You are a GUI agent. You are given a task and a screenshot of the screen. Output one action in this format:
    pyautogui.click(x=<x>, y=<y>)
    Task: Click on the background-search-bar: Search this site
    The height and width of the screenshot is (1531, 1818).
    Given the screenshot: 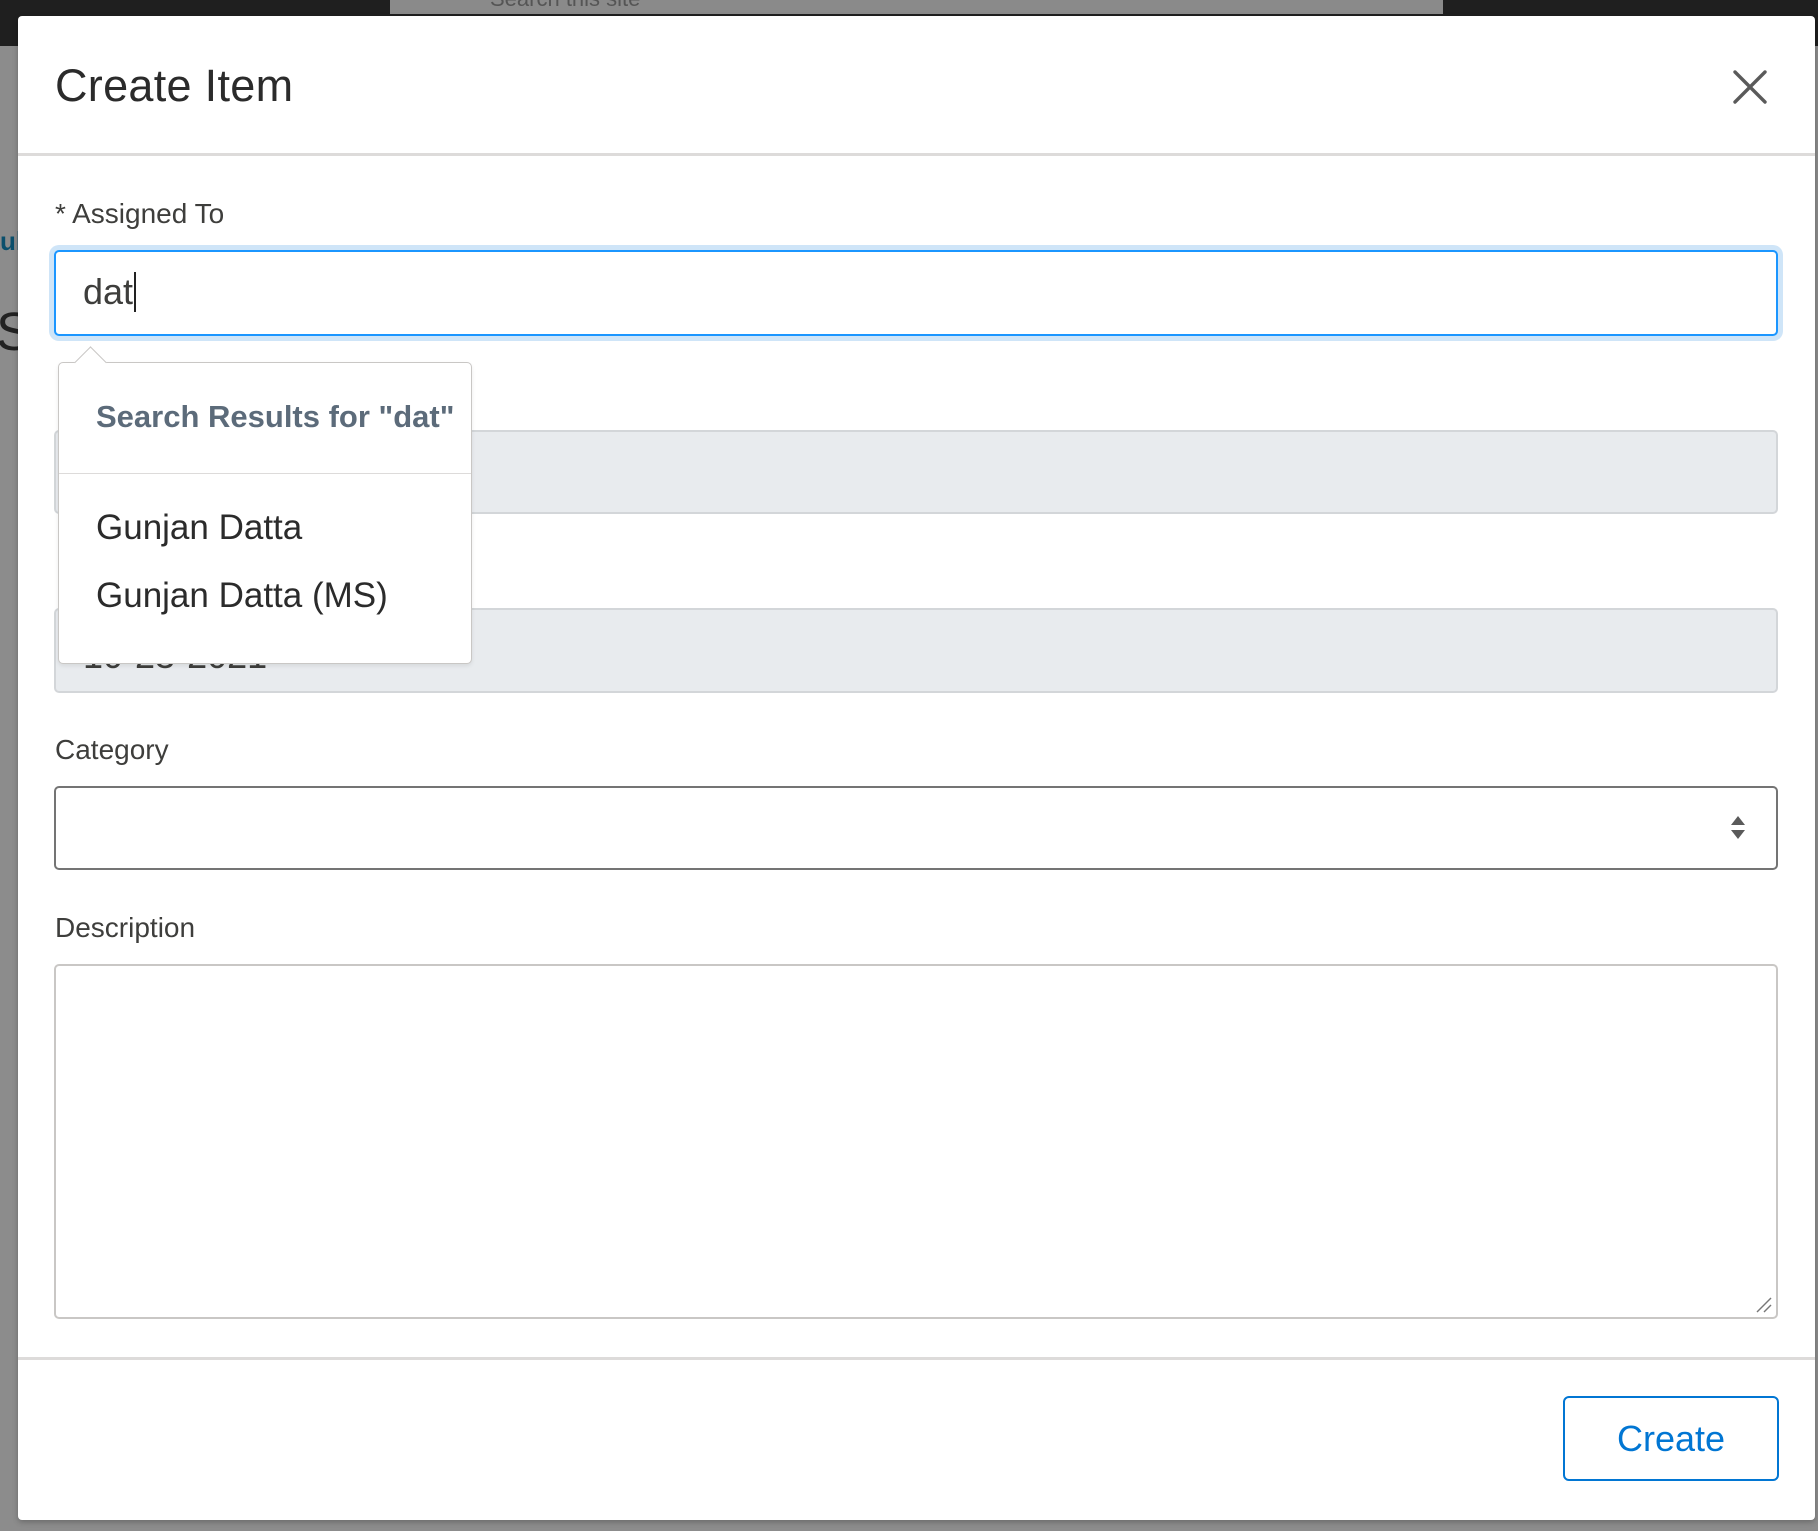 What is the action you would take?
    pyautogui.click(x=916, y=7)
    